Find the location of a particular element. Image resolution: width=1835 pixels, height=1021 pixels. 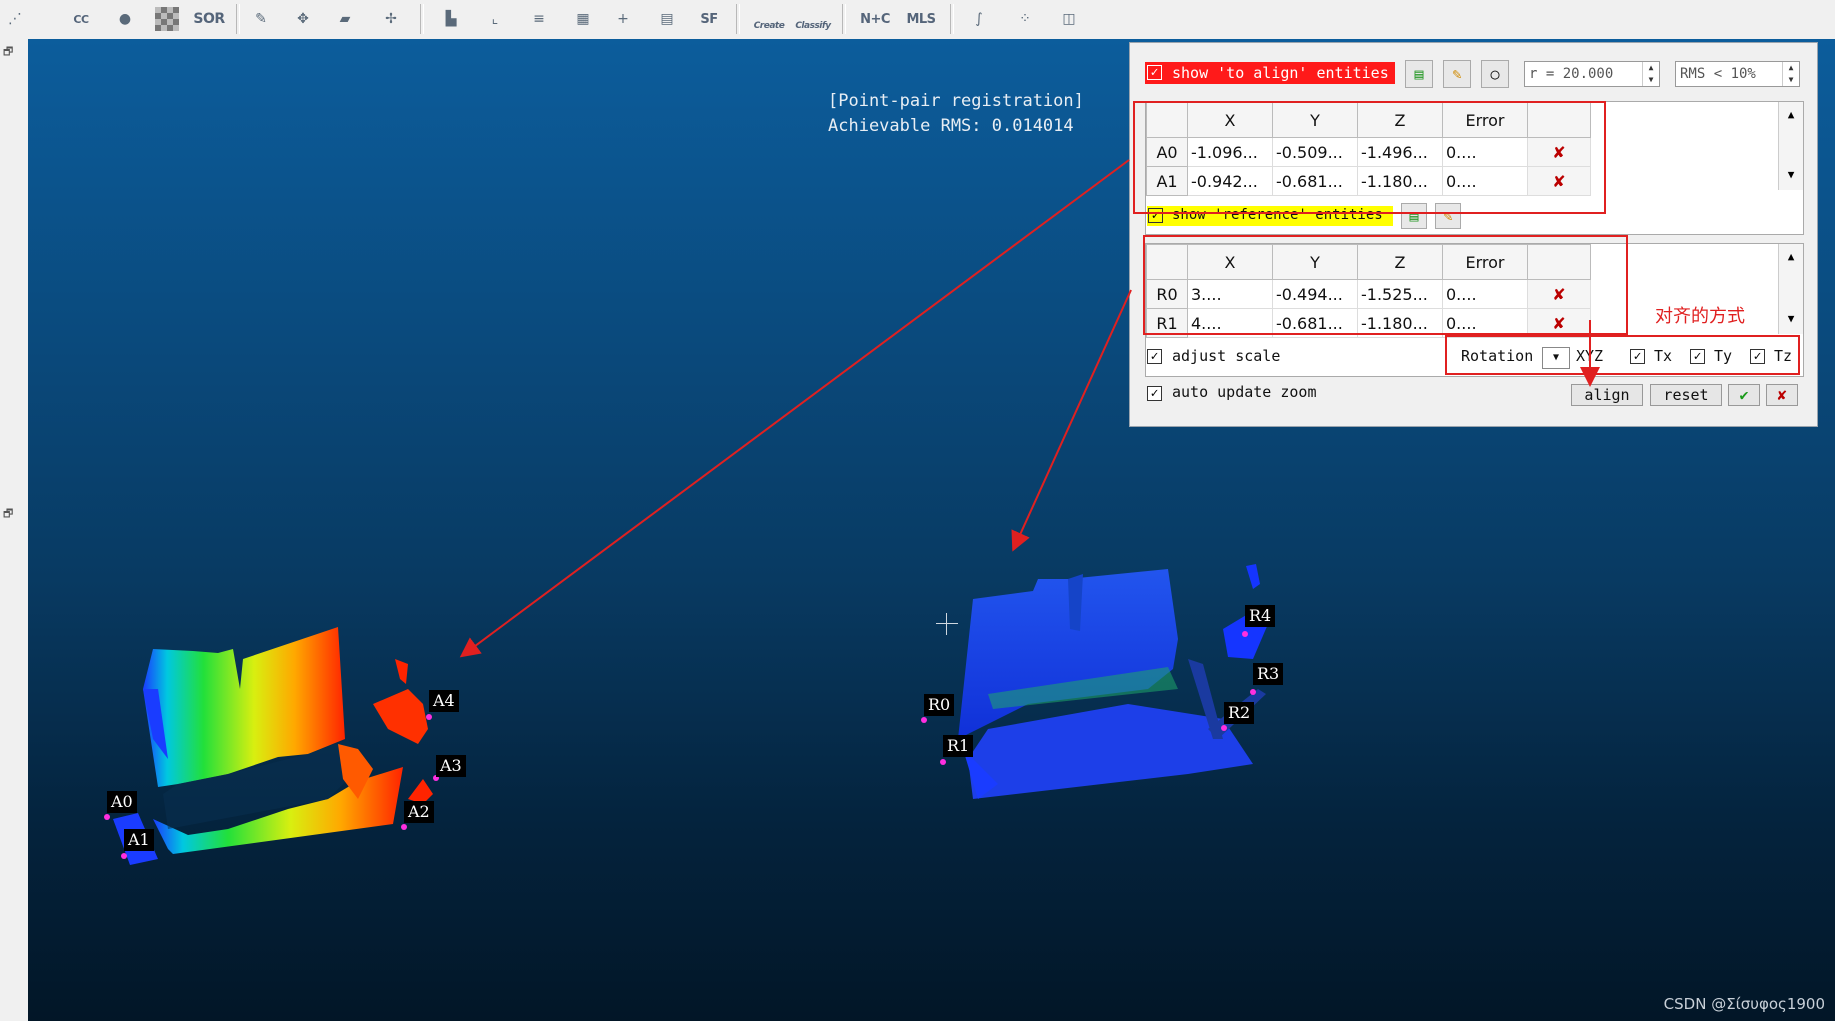

reference-table-scrollbar: ▲ ▼ is located at coordinates (1790, 289).